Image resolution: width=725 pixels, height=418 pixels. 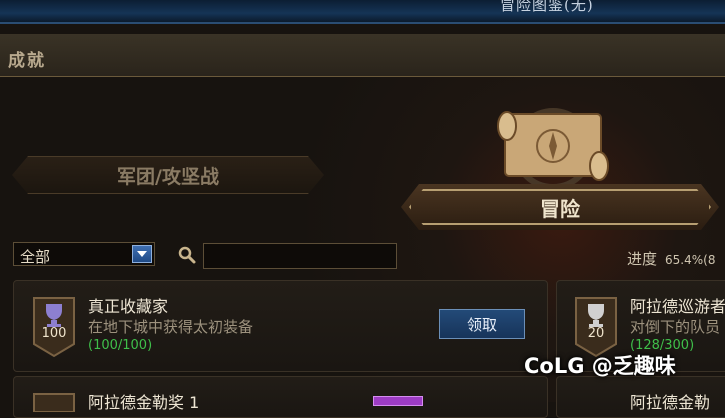 I want to click on tab-adventure: 冒险, so click(x=560, y=207).